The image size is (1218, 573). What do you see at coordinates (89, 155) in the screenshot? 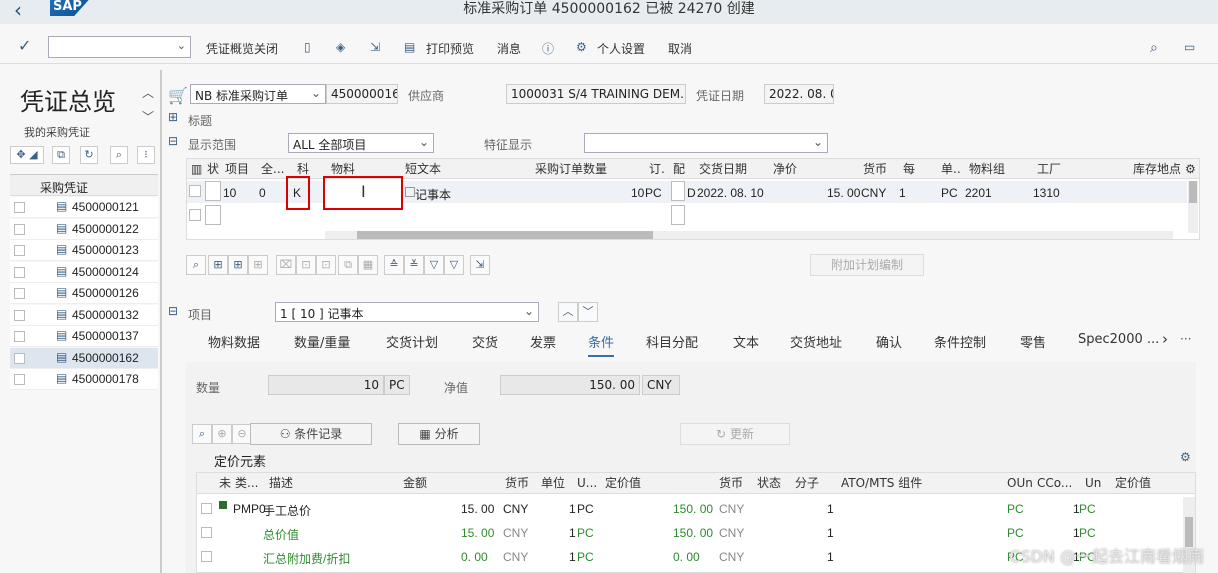
I see `refresh-icon: ↻` at bounding box center [89, 155].